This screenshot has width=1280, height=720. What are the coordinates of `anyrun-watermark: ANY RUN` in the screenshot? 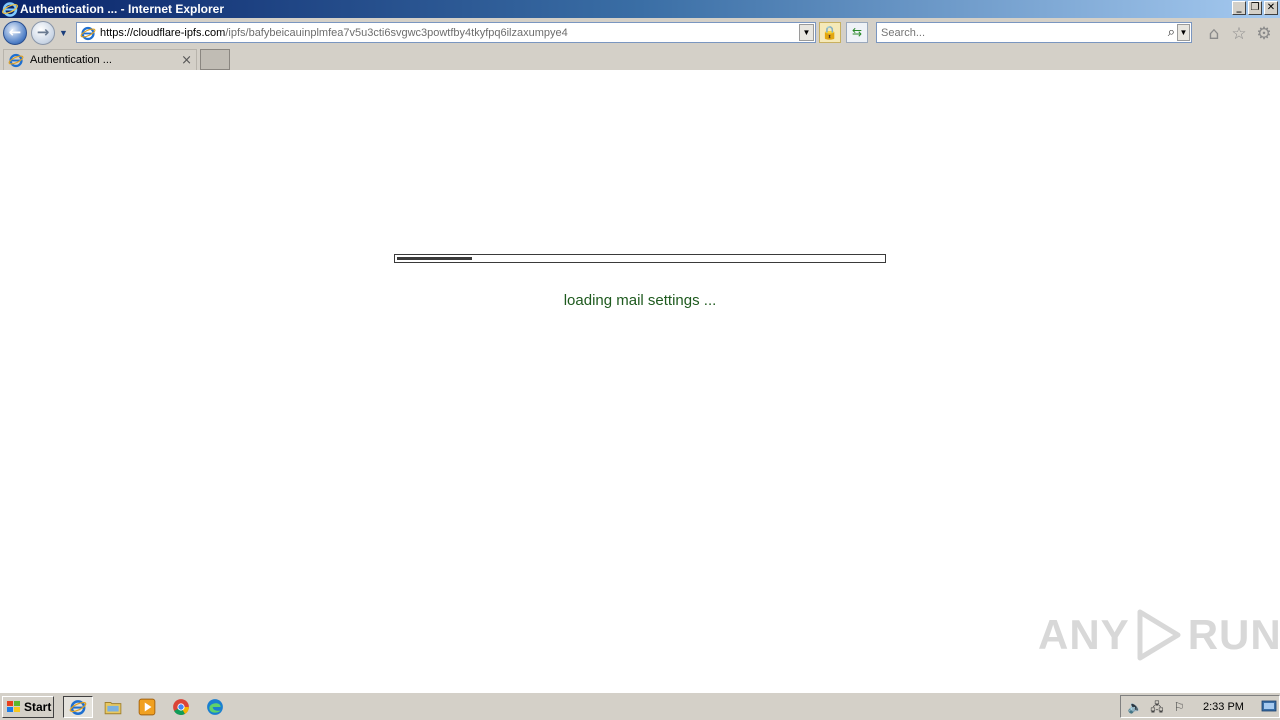 It's located at (1159, 635).